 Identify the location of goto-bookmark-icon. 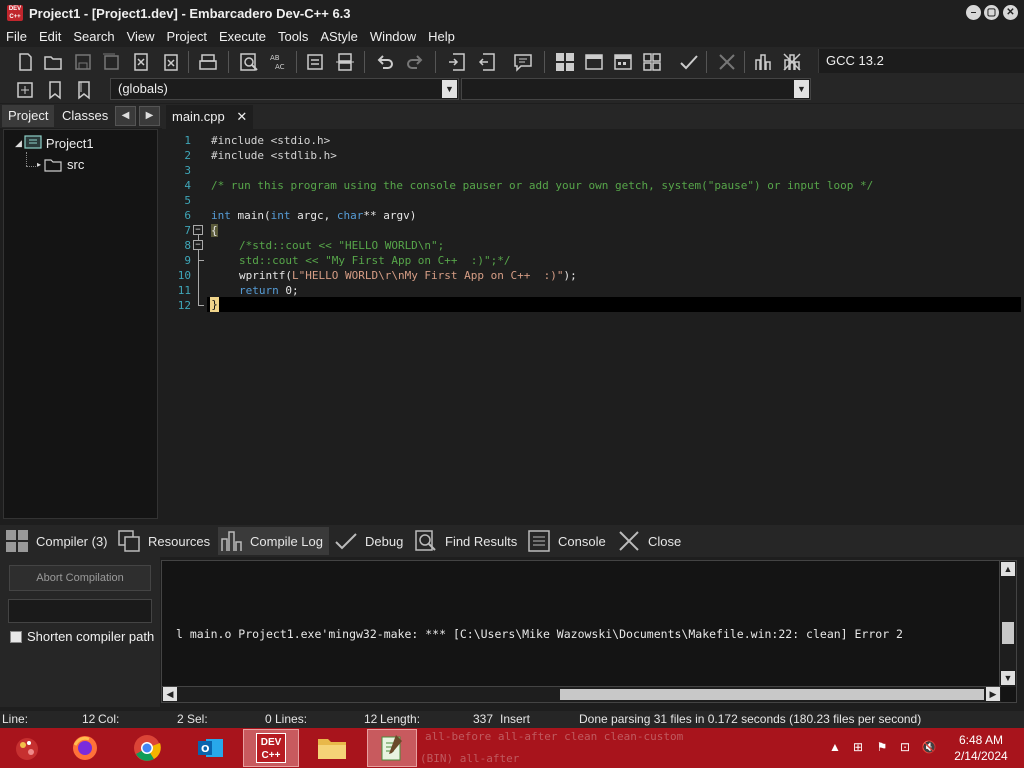
(84, 90).